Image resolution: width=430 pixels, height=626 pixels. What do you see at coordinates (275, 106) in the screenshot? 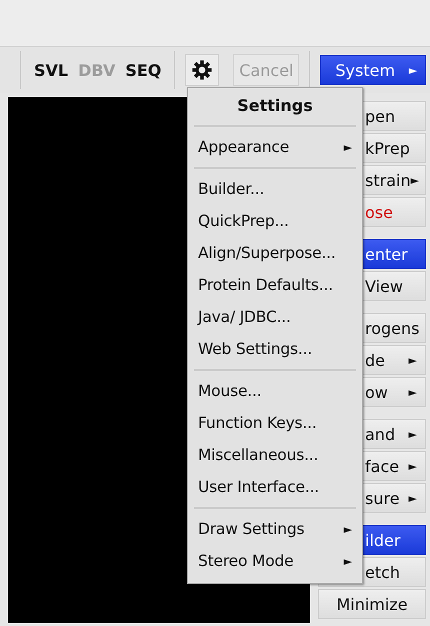
I see `menu-title: Settings` at bounding box center [275, 106].